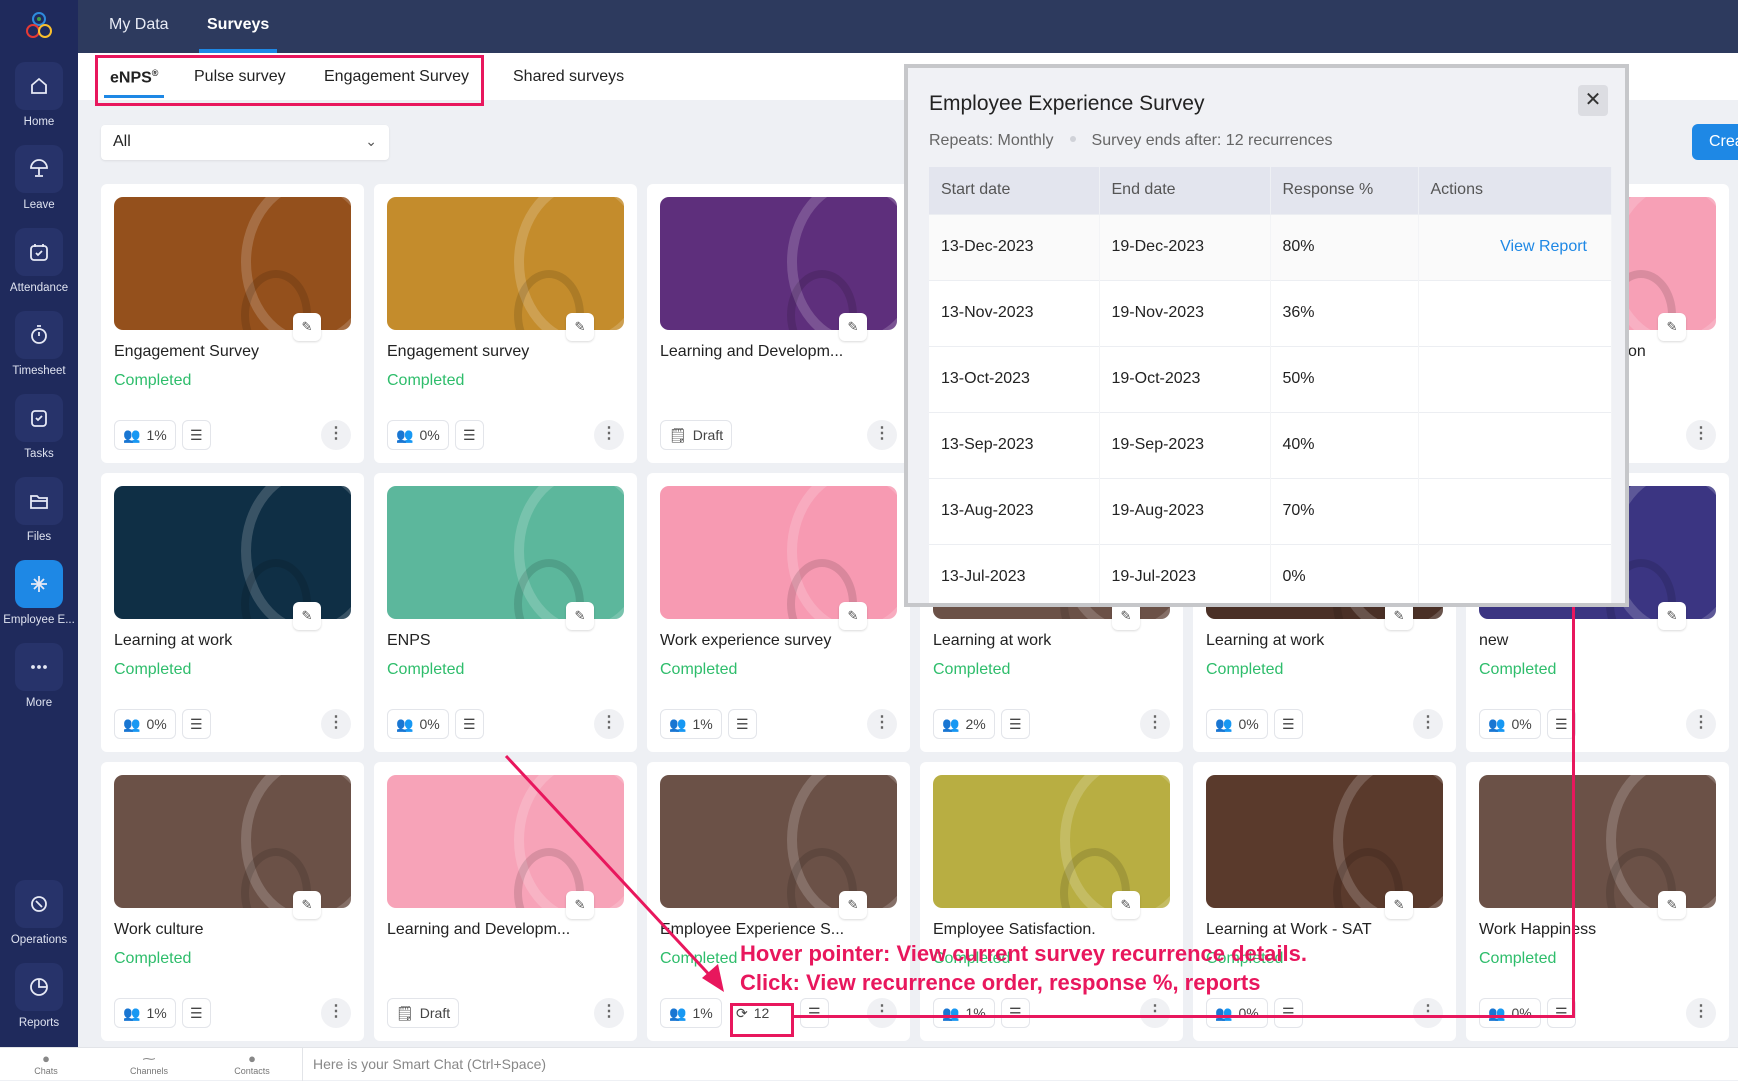 The image size is (1738, 1081). I want to click on create-button: Crea, so click(1715, 142).